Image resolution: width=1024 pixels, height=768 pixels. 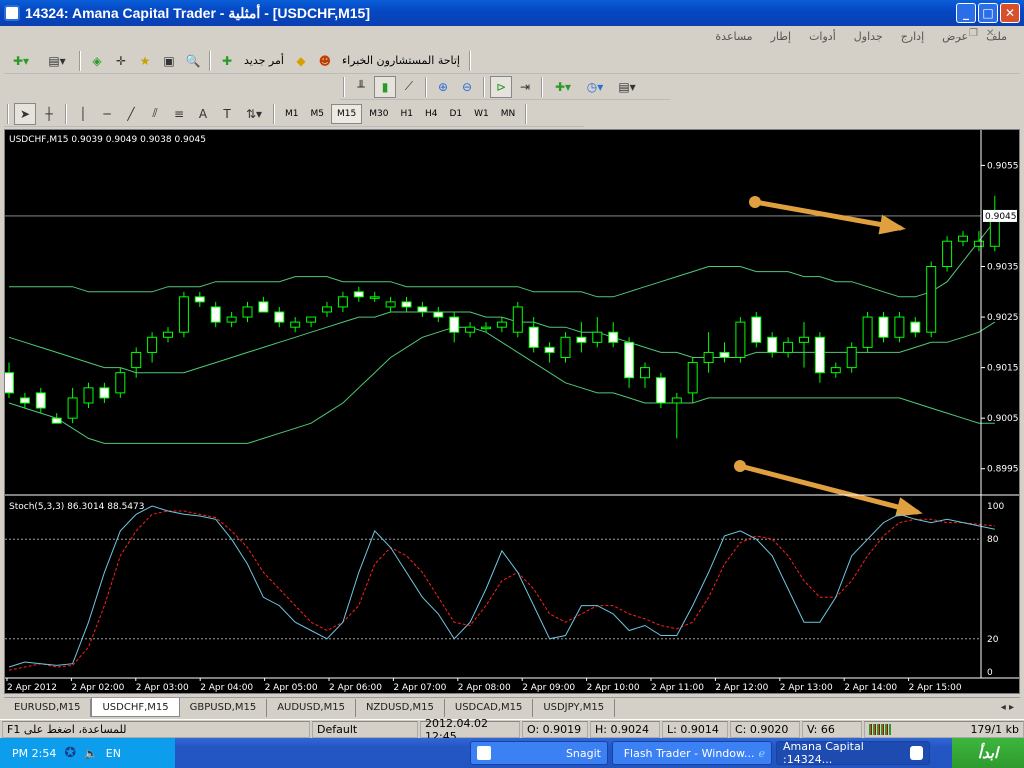 What do you see at coordinates (912, 36) in the screenshot?
I see `menu-insert: إدارج` at bounding box center [912, 36].